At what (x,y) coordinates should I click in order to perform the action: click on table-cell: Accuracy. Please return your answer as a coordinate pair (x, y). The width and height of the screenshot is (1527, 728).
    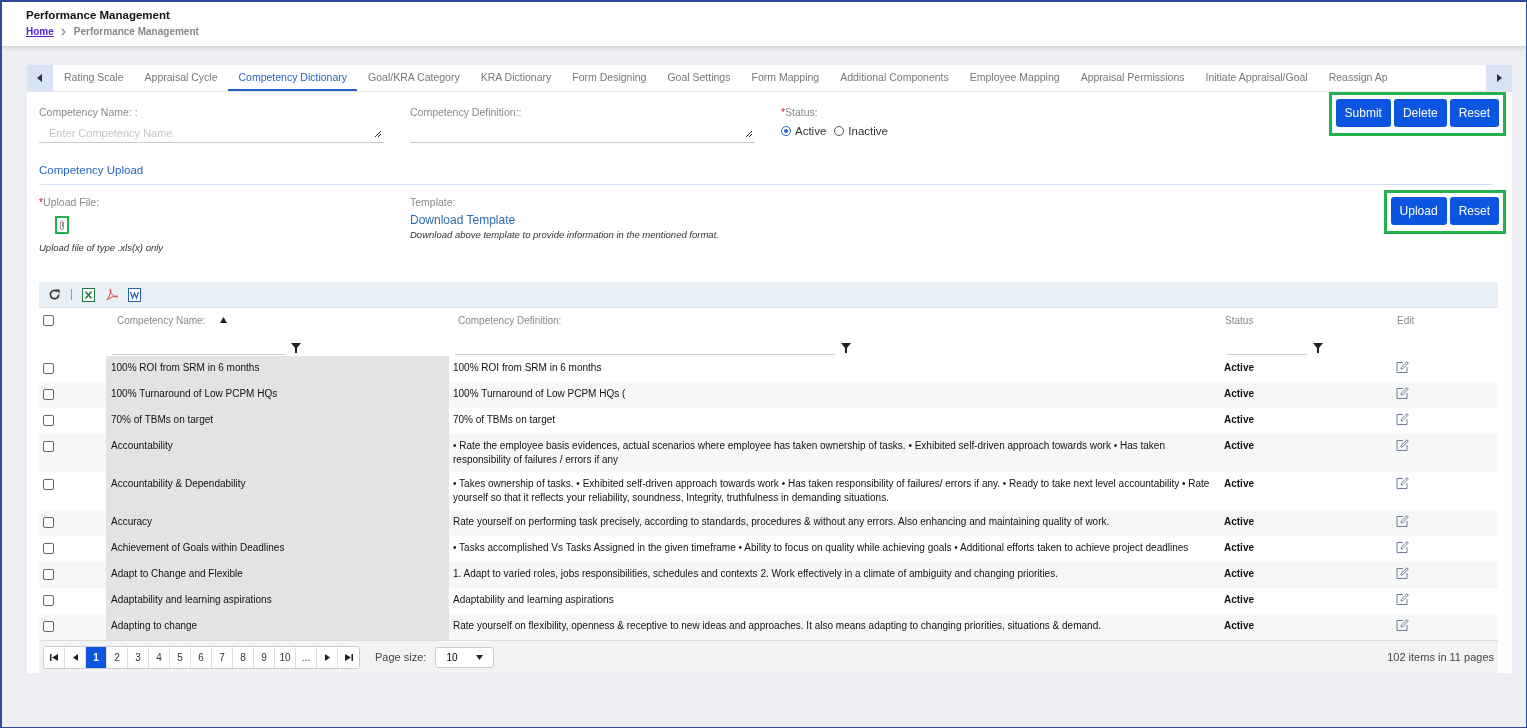
    Looking at the image, I should click on (132, 521).